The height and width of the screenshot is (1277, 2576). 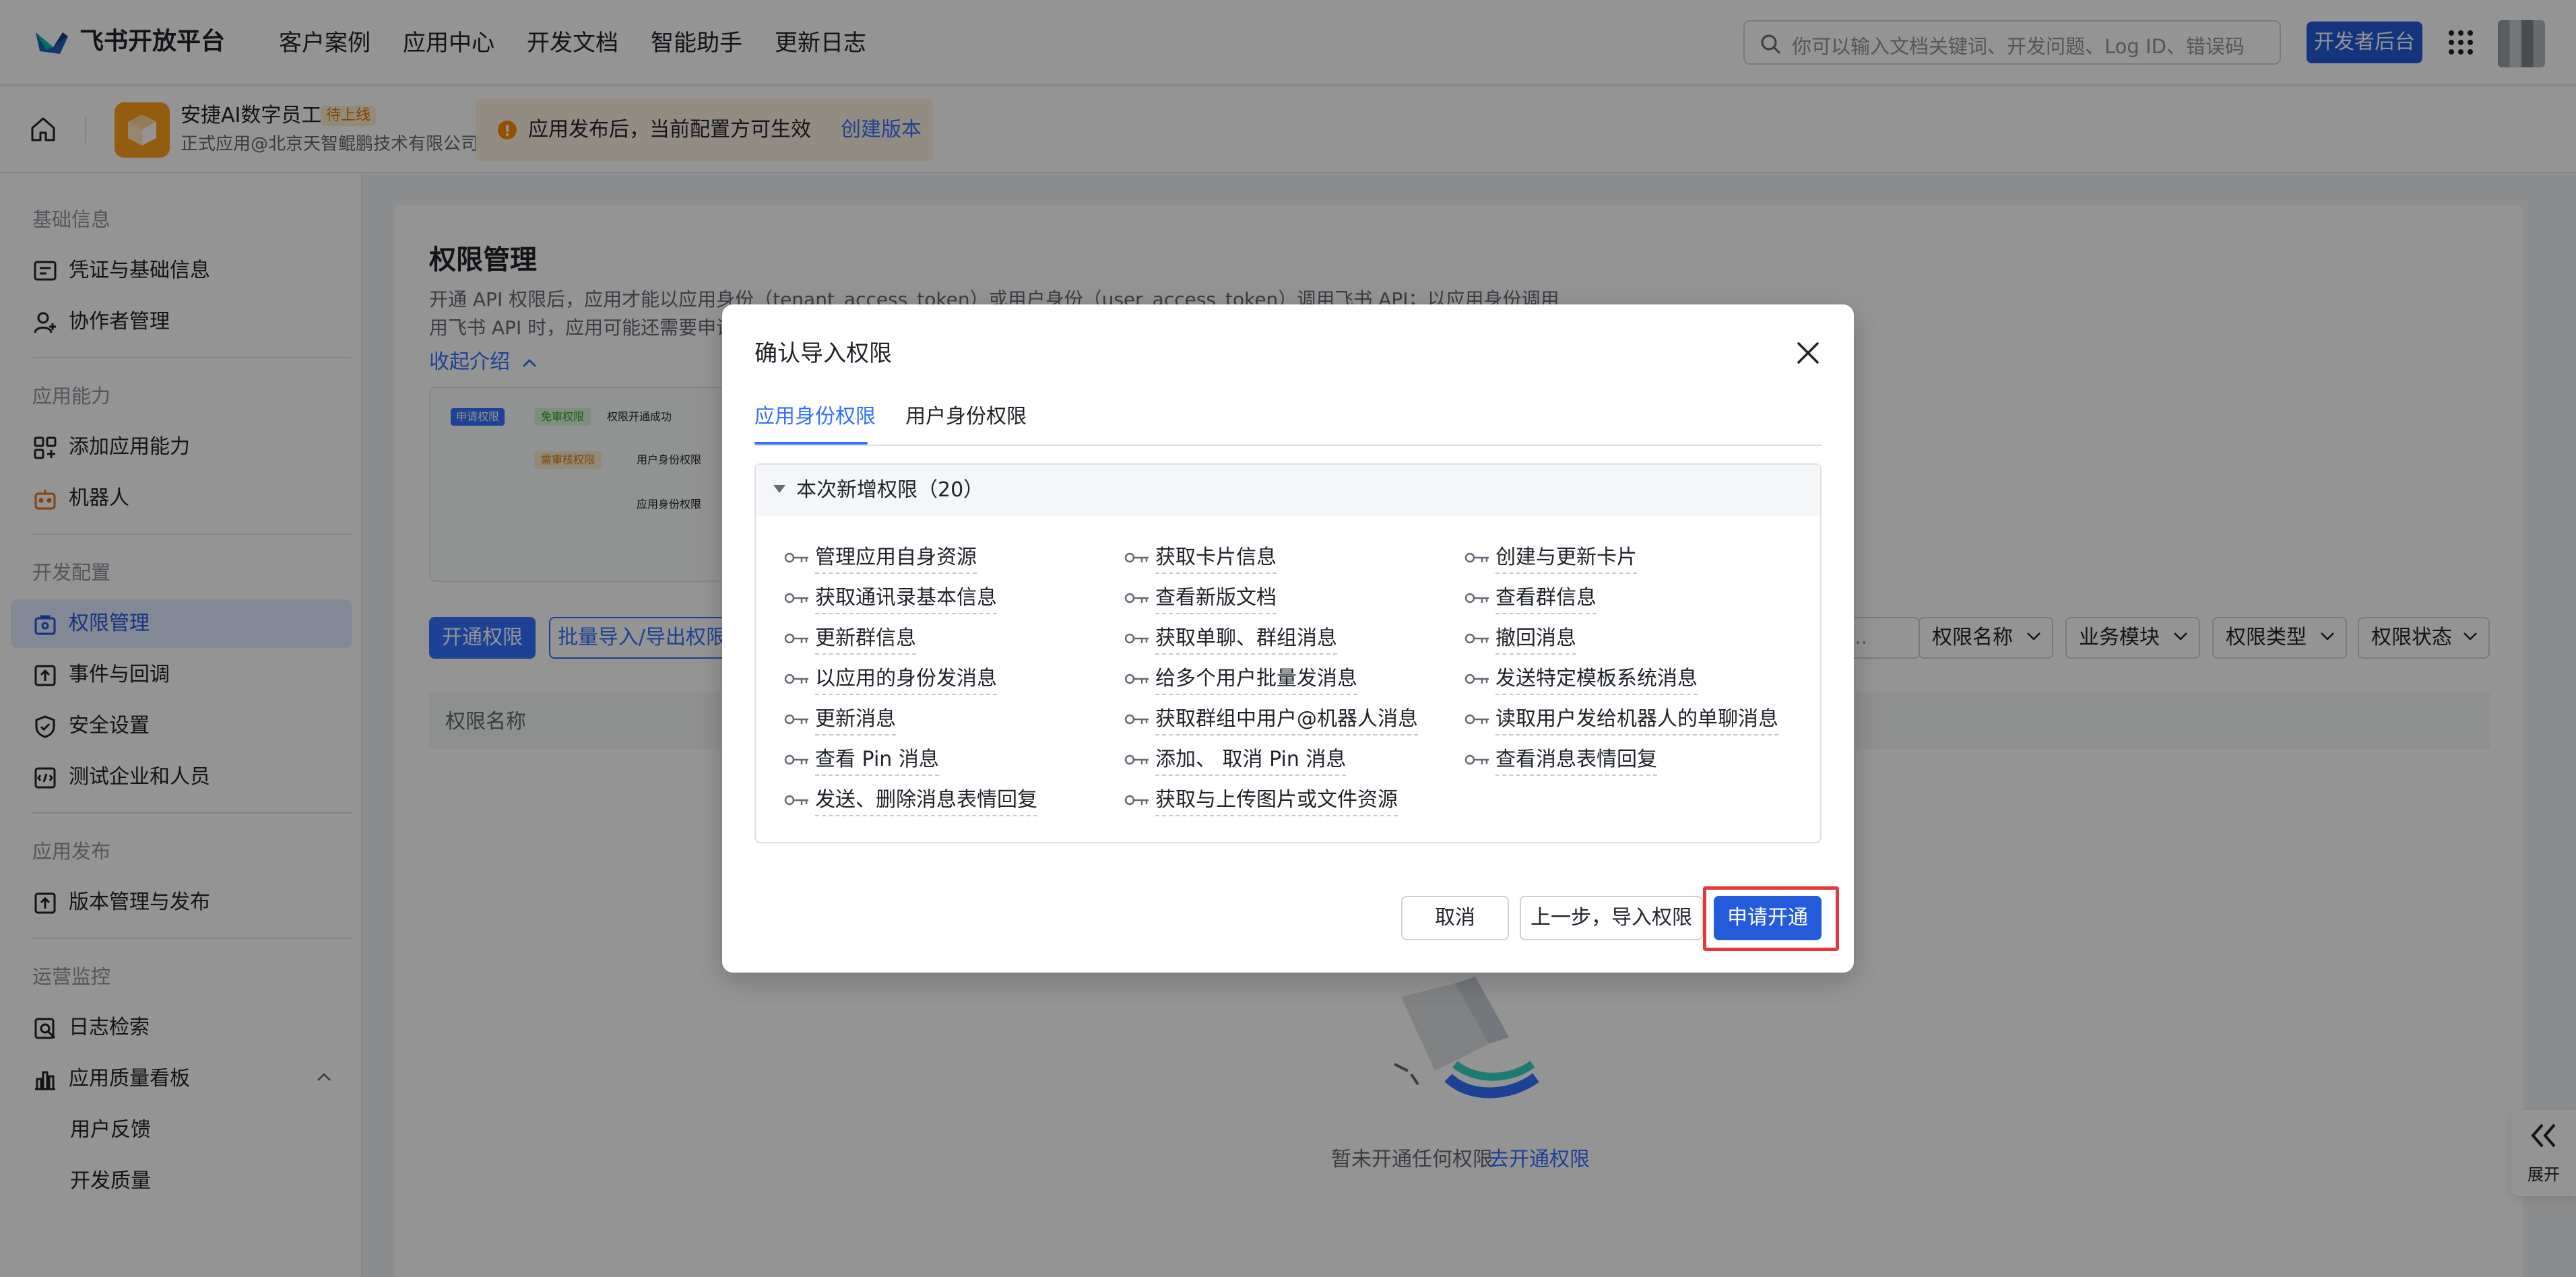 What do you see at coordinates (780, 489) in the screenshot?
I see `caret-down-icon` at bounding box center [780, 489].